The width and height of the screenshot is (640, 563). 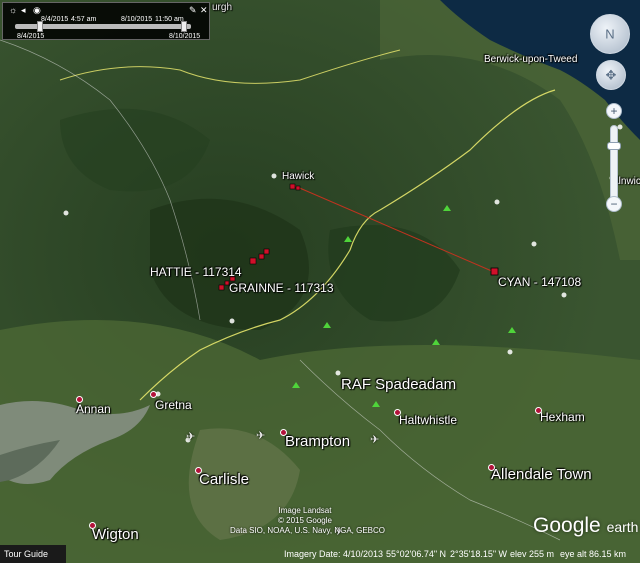 I want to click on label-hexham: Hexham, so click(x=562, y=417).